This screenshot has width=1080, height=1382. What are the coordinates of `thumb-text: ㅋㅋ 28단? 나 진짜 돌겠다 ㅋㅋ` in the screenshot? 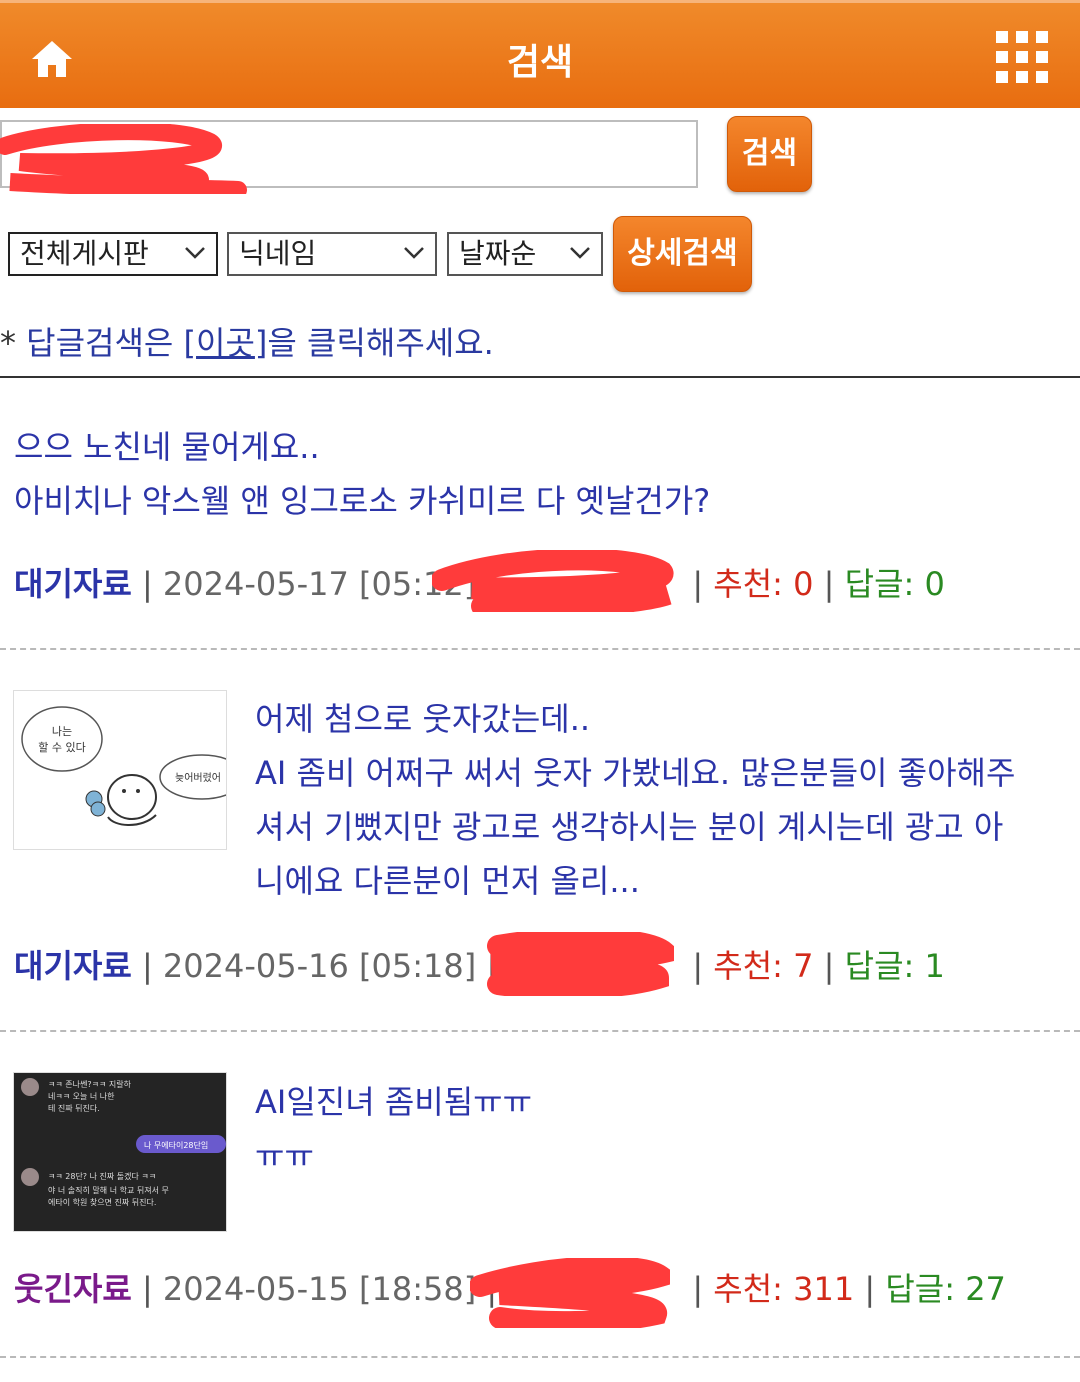 It's located at (102, 1176).